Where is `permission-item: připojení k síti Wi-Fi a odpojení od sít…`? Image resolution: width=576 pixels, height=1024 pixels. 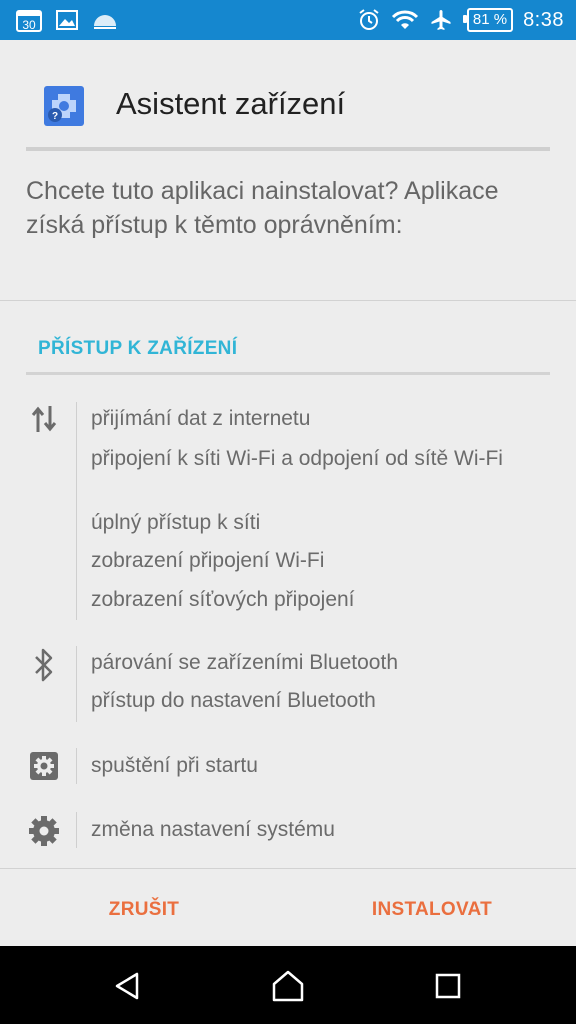
permission-item: připojení k síti Wi-Fi a odpojení od sít… is located at coordinates (297, 458).